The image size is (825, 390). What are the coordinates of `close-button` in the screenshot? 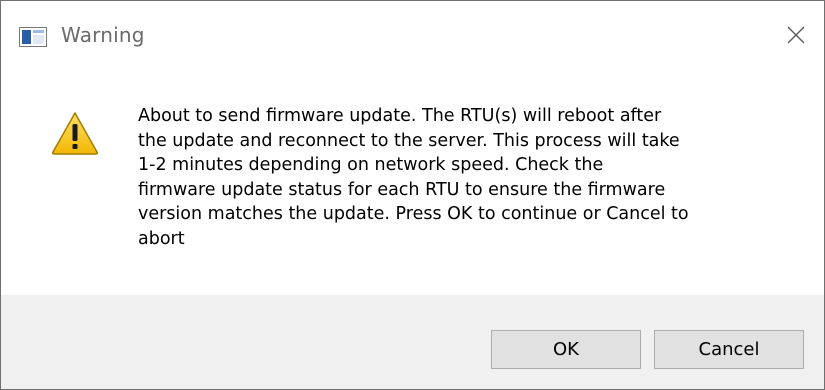 It's located at (796, 35).